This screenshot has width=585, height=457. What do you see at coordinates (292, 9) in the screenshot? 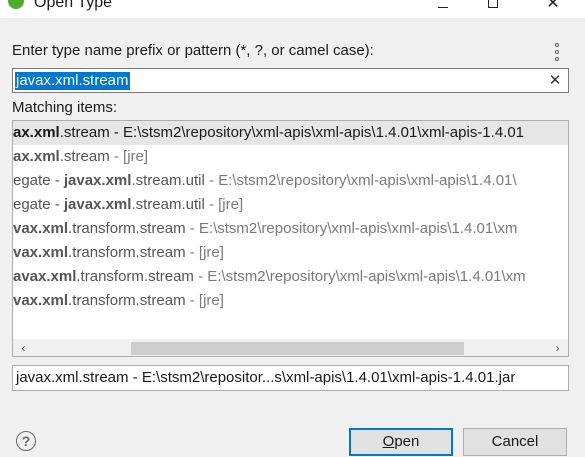
I see `window-titlebar: Open Type ✕` at bounding box center [292, 9].